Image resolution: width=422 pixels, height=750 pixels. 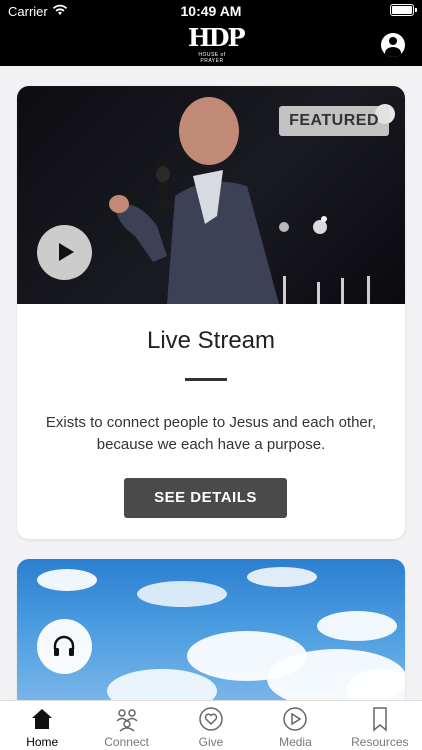 What do you see at coordinates (380, 719) in the screenshot?
I see `resources-icon` at bounding box center [380, 719].